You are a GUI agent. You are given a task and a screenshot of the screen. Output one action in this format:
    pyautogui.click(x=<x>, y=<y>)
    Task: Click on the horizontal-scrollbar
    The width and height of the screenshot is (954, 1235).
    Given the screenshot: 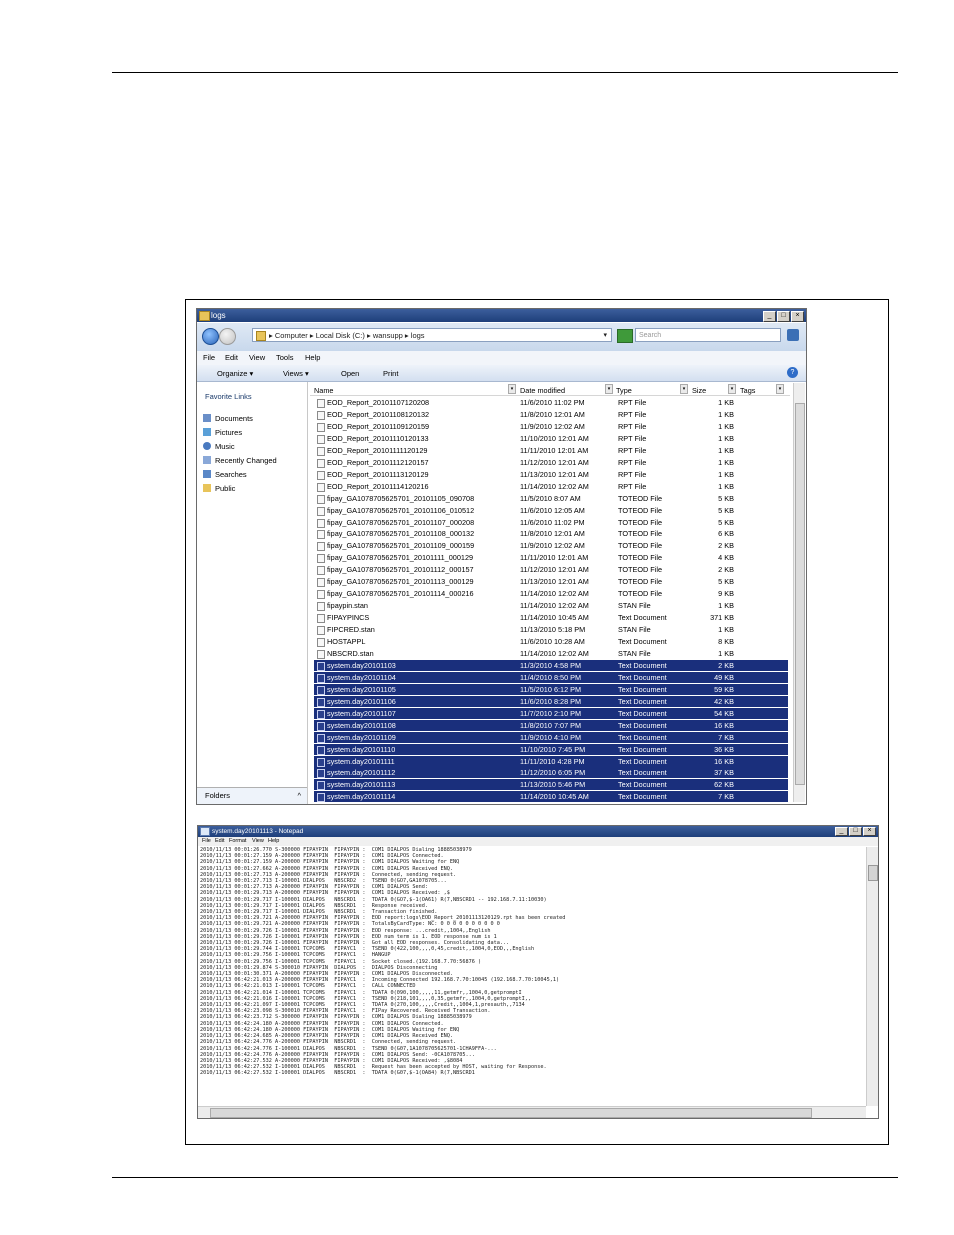 What is the action you would take?
    pyautogui.click(x=532, y=1112)
    